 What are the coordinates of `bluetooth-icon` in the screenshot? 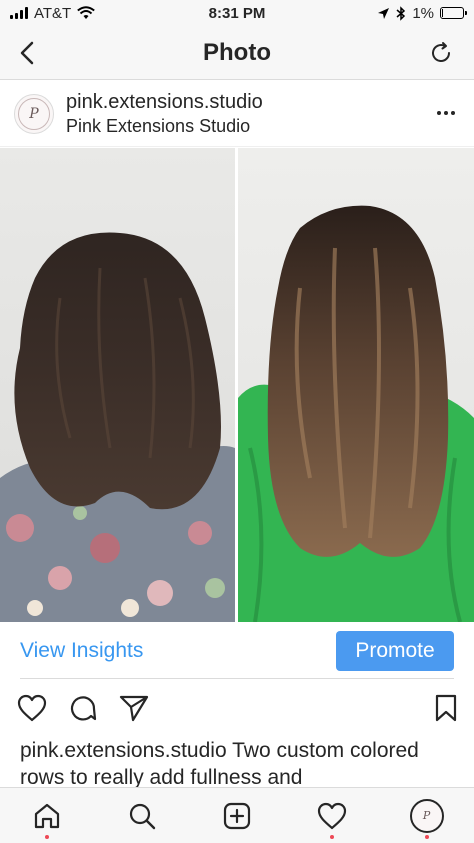 It's located at (401, 13).